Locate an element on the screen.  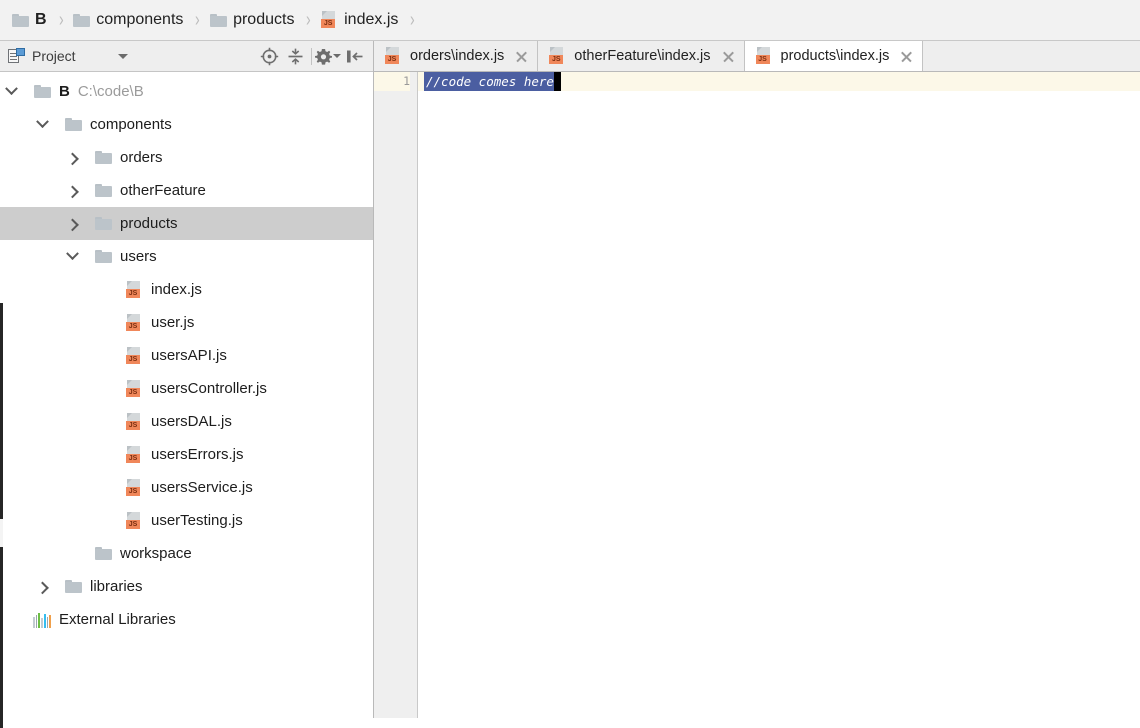
breadcrumb-item-components: components is located at coordinates (128, 20).